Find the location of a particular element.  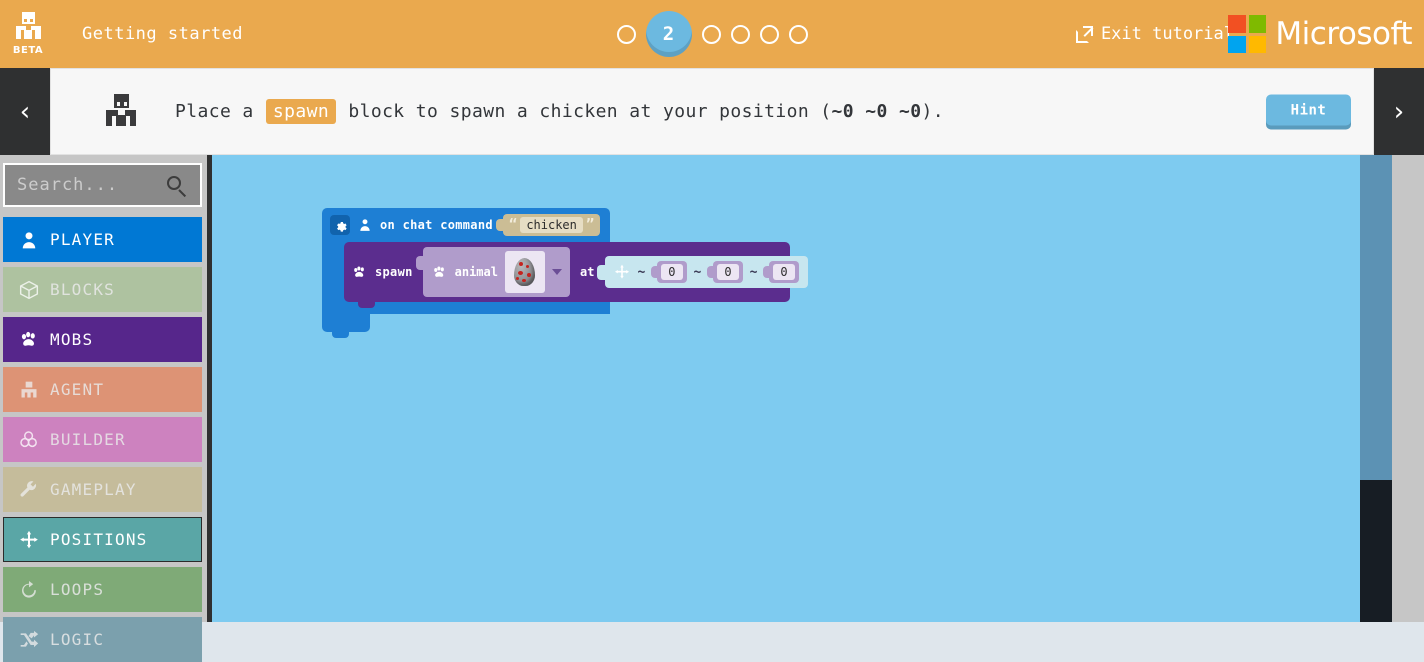

sidebar-item-builder: BUILDER is located at coordinates (102, 439).